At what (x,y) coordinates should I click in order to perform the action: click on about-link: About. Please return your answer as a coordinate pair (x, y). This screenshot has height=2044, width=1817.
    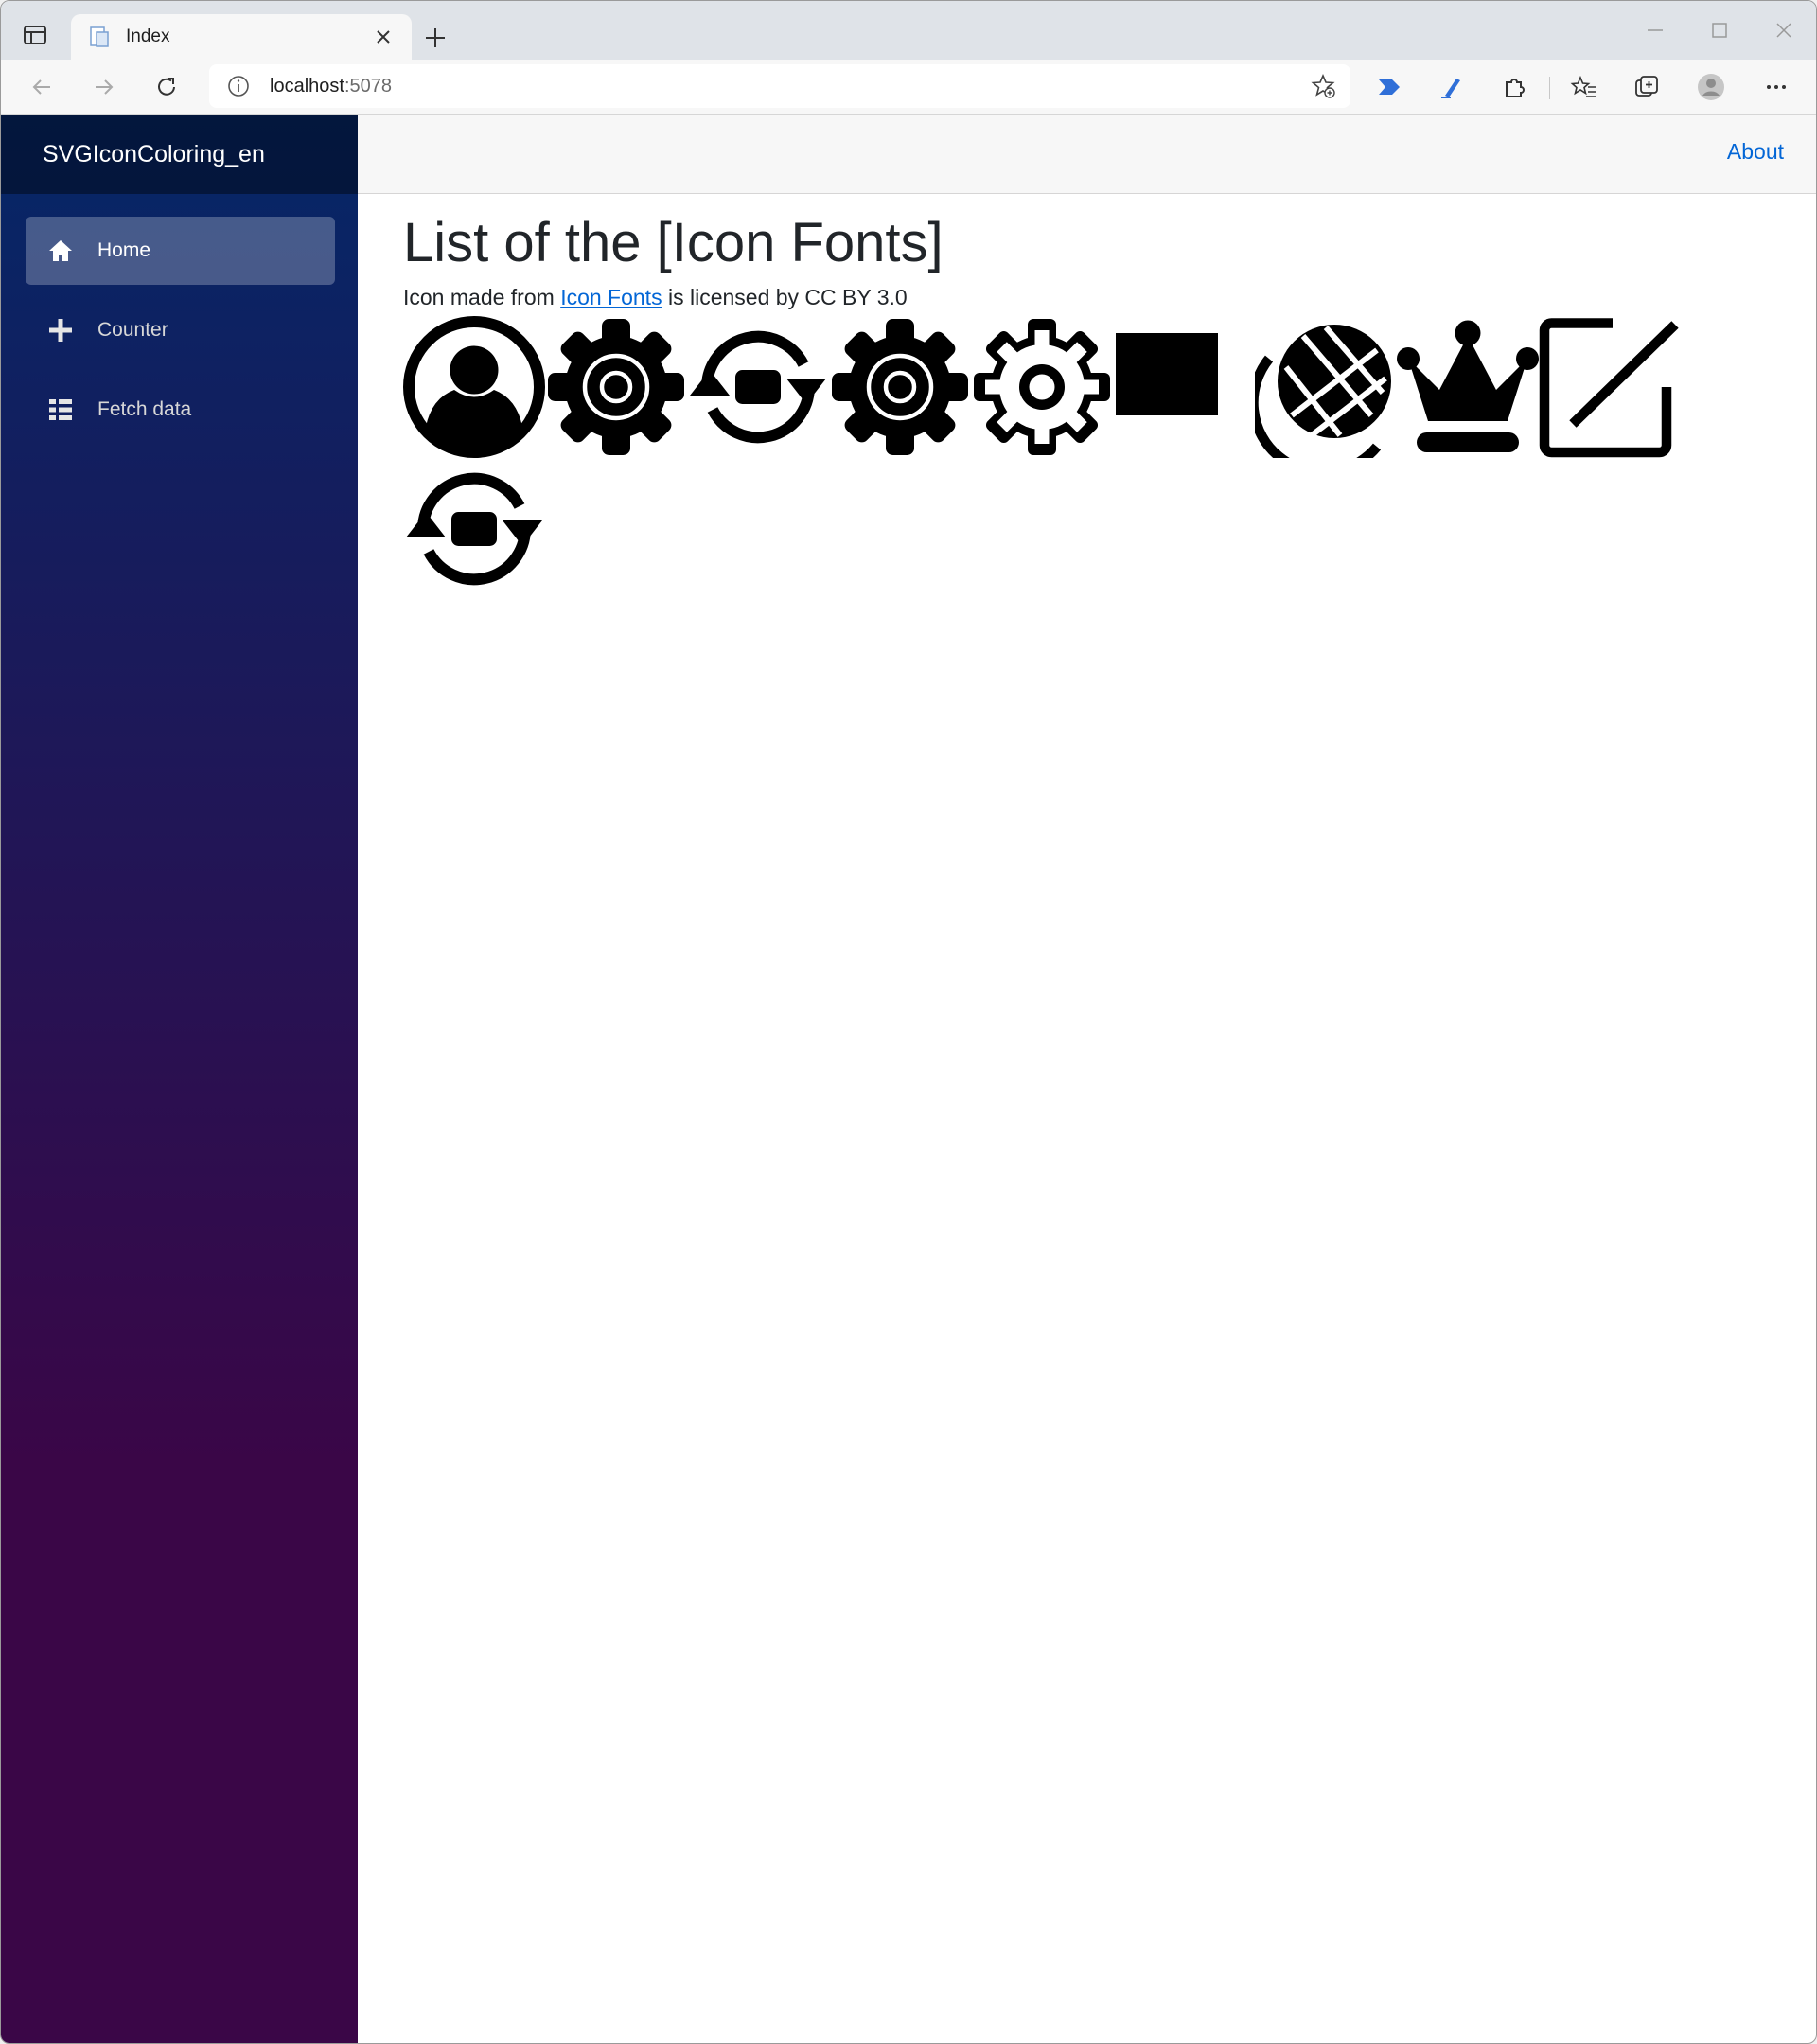
    Looking at the image, I should click on (1756, 152).